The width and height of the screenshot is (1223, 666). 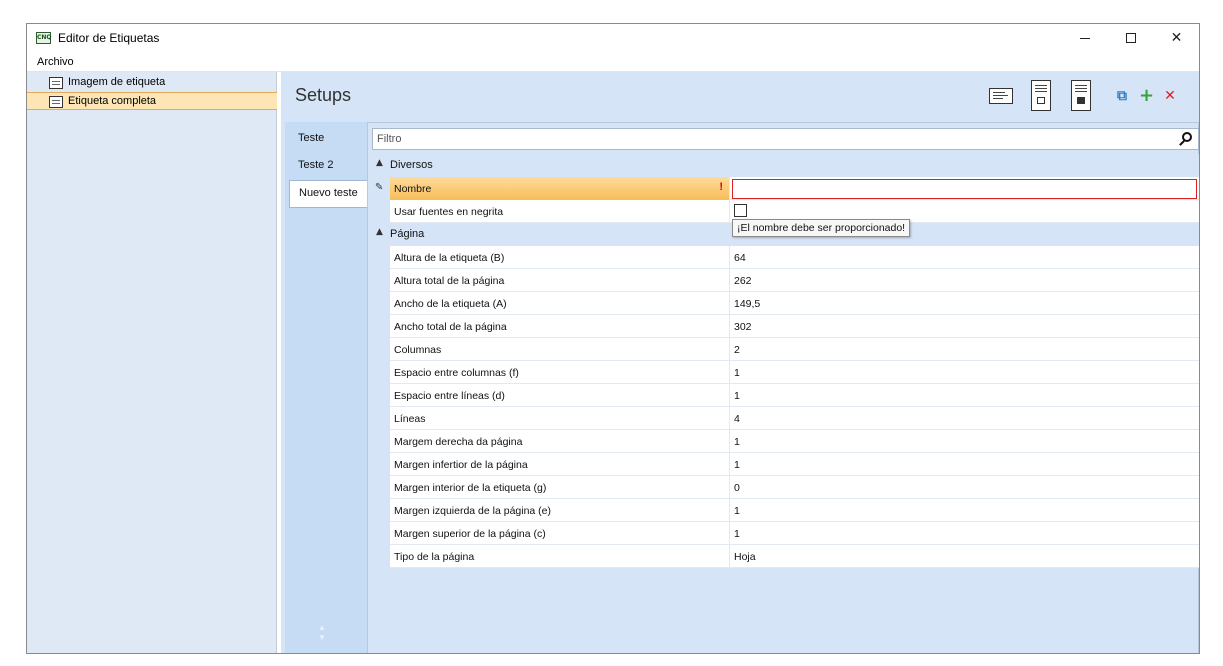 I want to click on plus-icon: +, so click(x=1147, y=95).